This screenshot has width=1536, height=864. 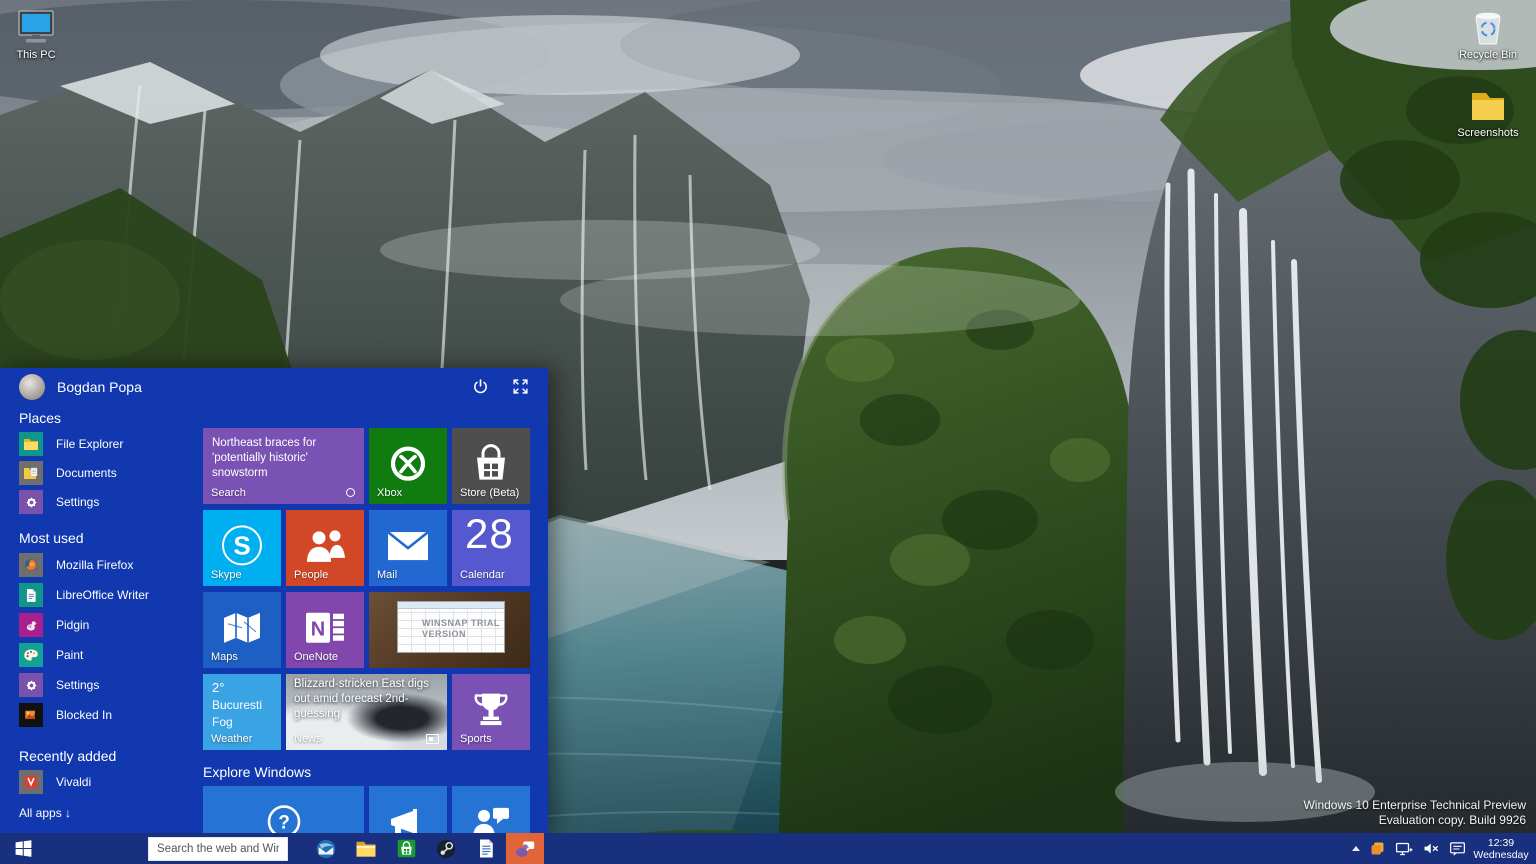 I want to click on trophy-icon, so click(x=491, y=709).